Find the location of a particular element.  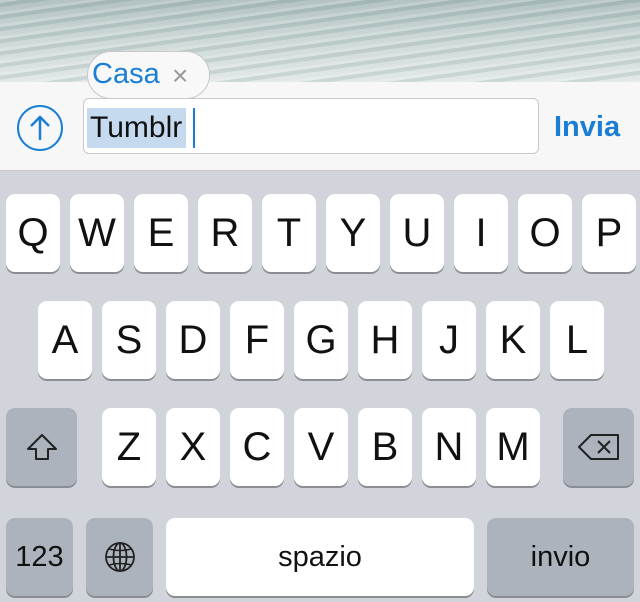

key-p: P is located at coordinates (609, 233).